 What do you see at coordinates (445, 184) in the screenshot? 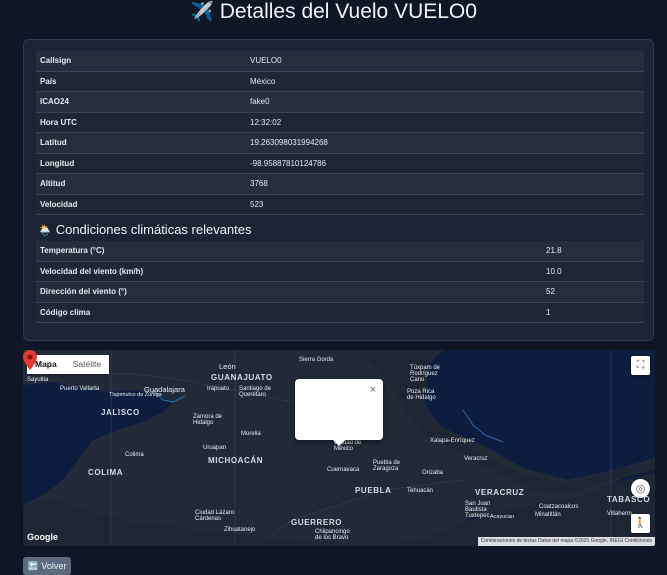
I see `row-value: 3768` at bounding box center [445, 184].